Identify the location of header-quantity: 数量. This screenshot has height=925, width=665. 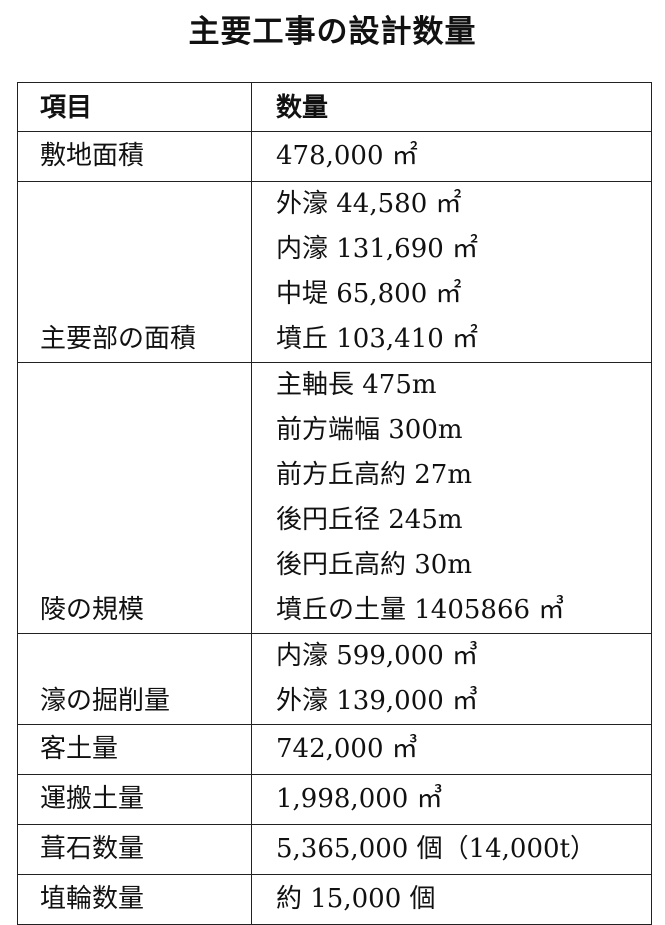
(451, 107).